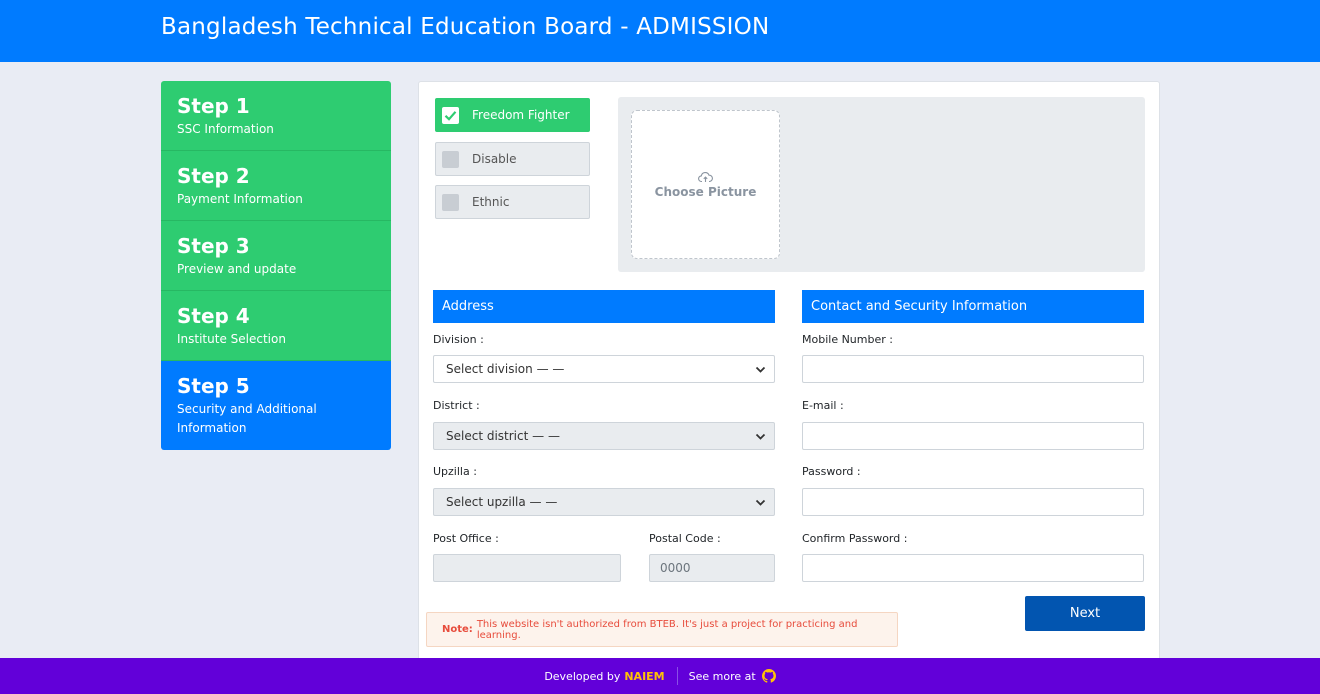  Describe the element at coordinates (823, 405) in the screenshot. I see `email-label: E-mail :` at that location.